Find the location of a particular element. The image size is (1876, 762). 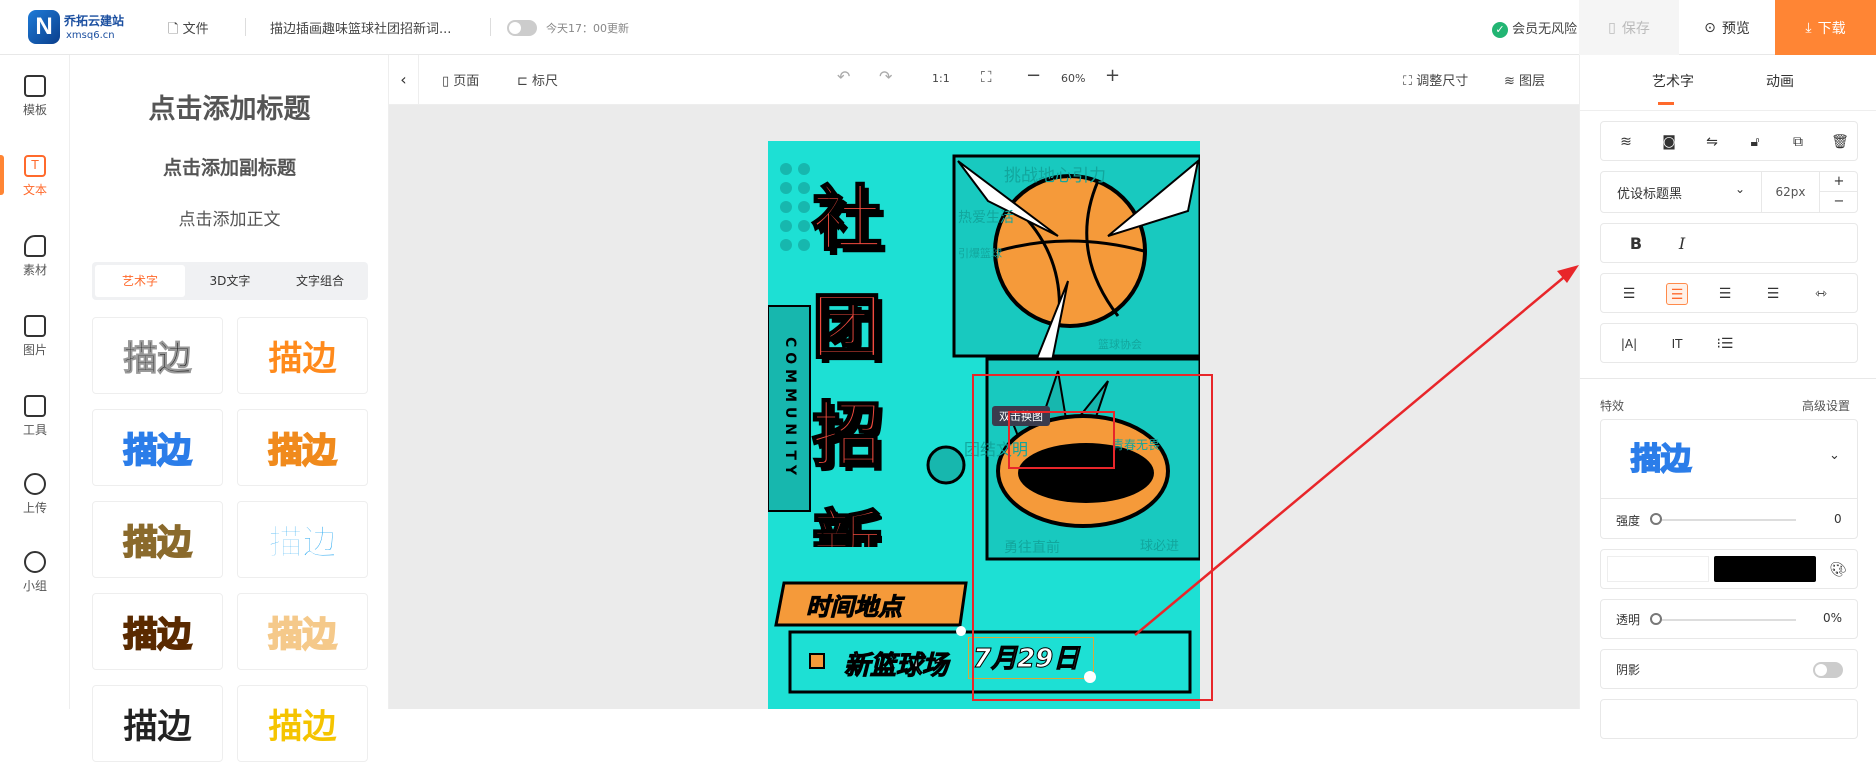

rail-item-text: T 文本 is located at coordinates (35, 185).